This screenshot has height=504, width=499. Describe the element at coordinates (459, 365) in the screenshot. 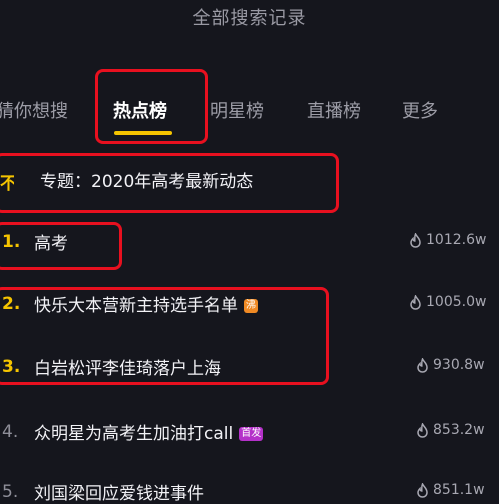

I see `heat-count-value: 930.8w` at that location.